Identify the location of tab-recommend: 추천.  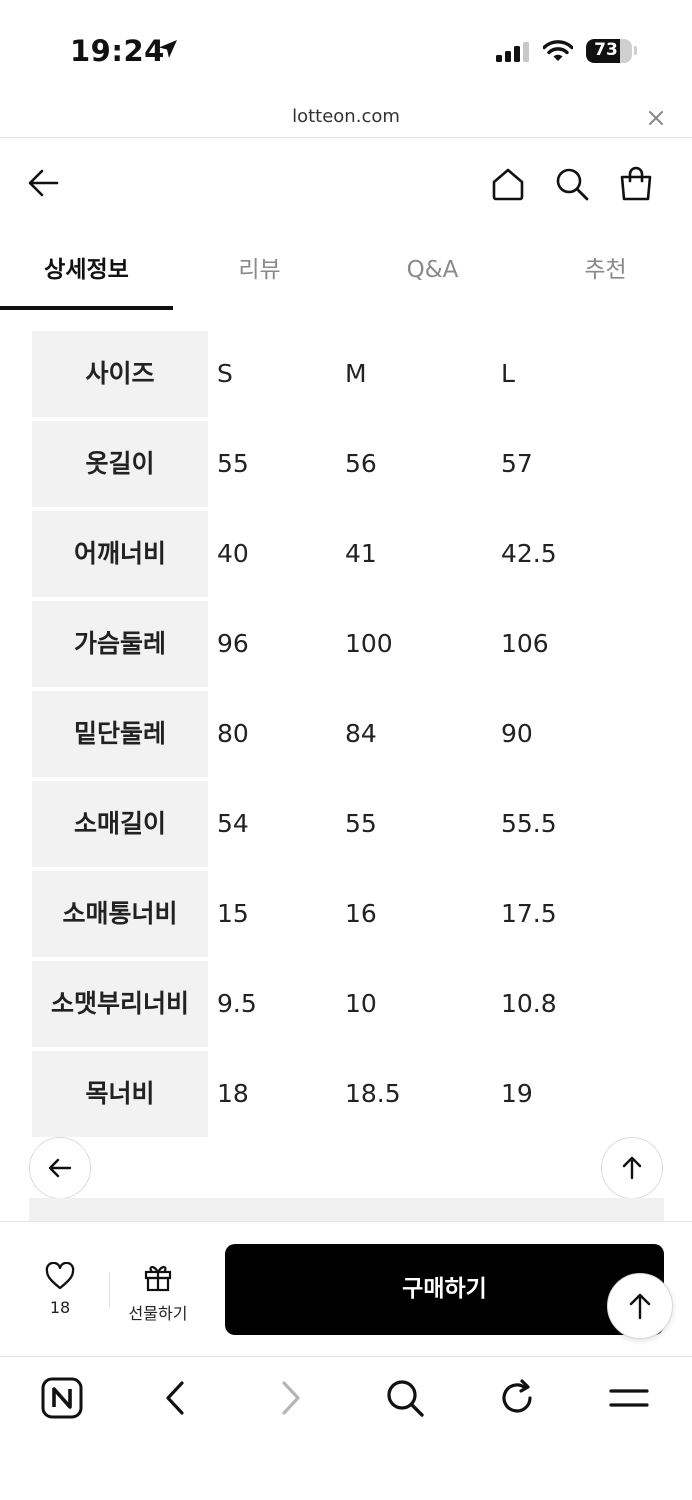
(605, 275).